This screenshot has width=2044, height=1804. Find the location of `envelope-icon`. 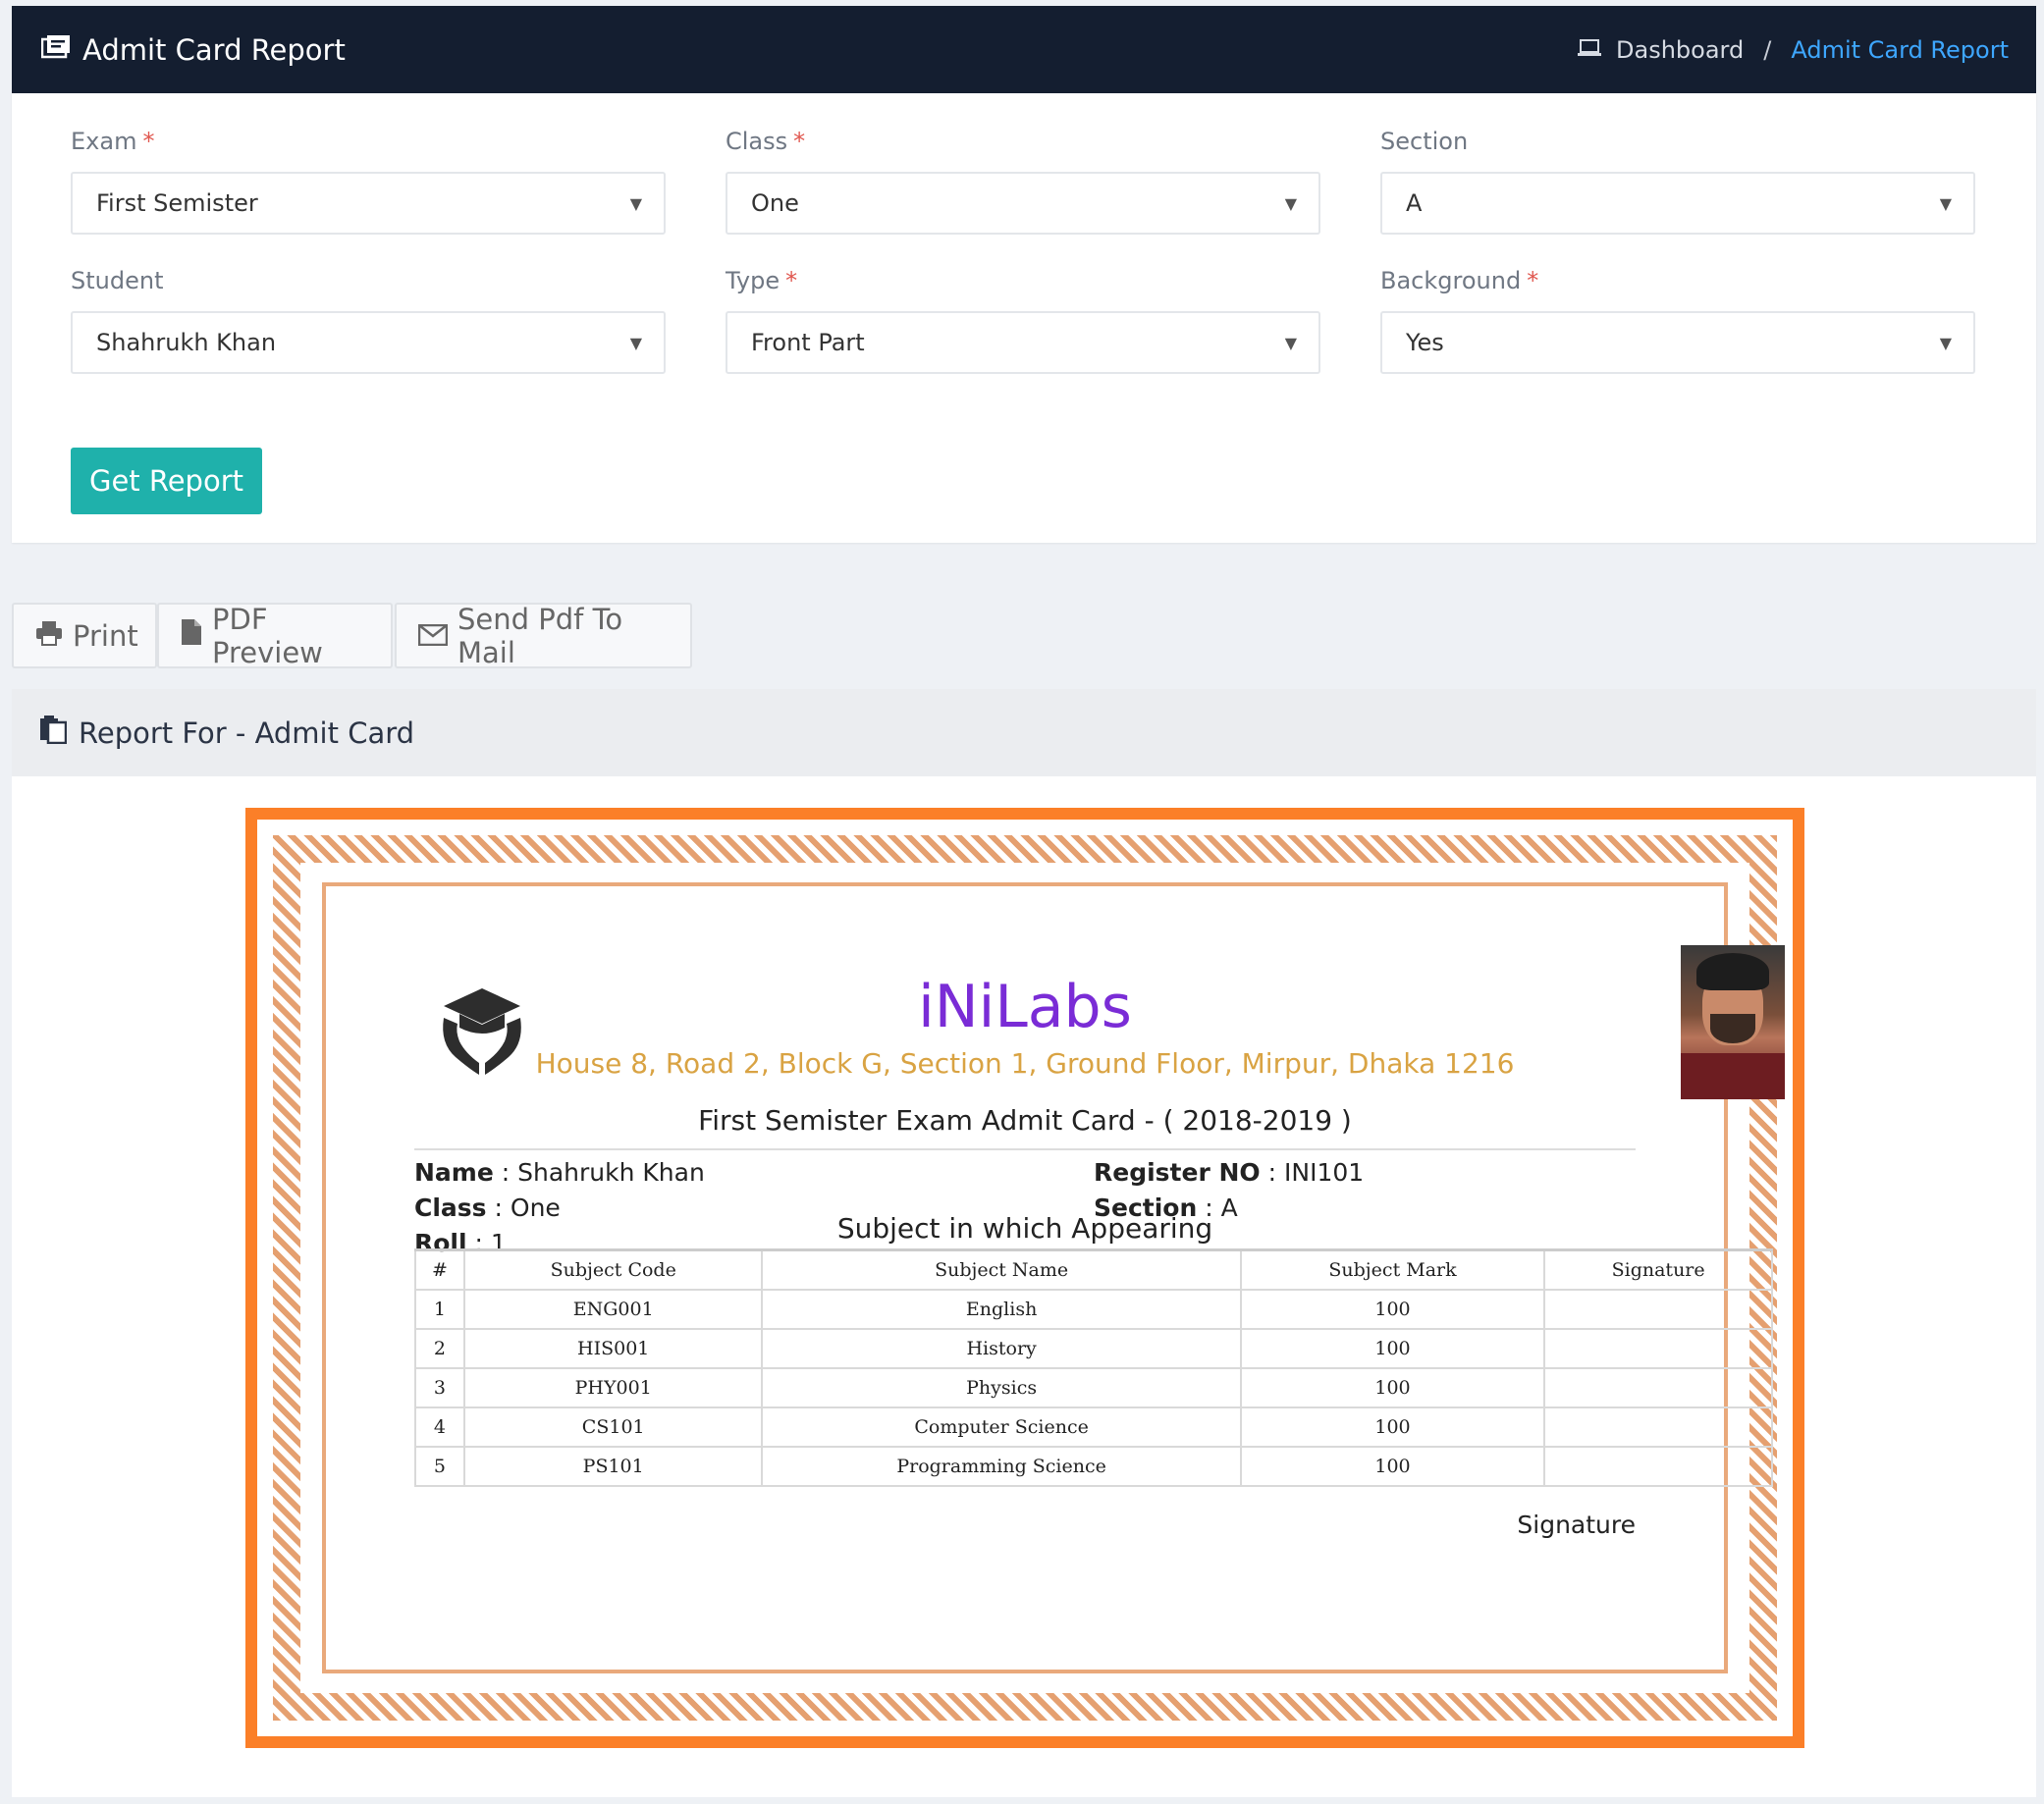

envelope-icon is located at coordinates (433, 636).